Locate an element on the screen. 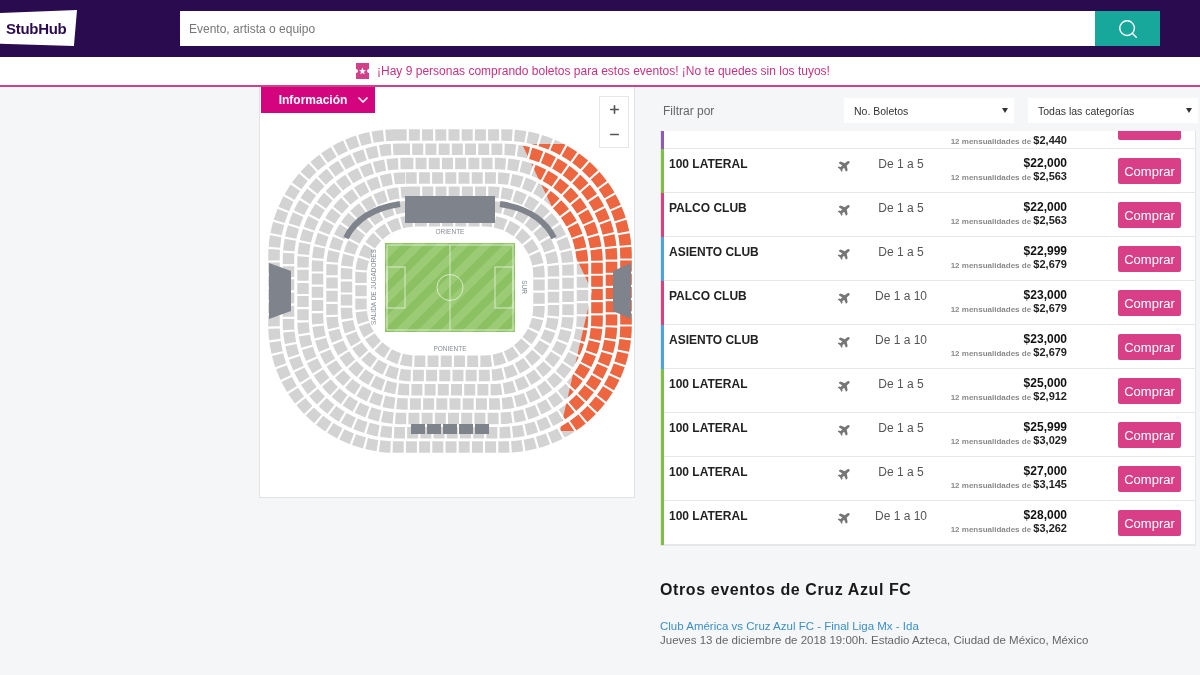 The width and height of the screenshot is (1200, 675). search-button is located at coordinates (1127, 28).